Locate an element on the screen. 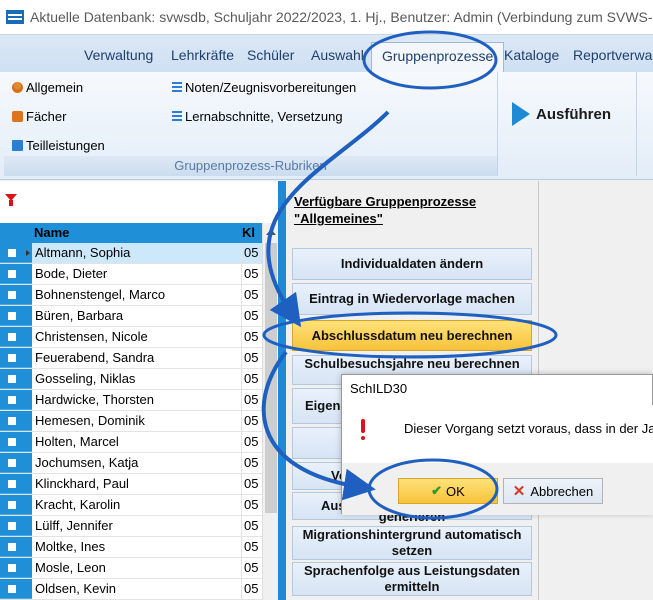  student-name: Lülff, Jennifer is located at coordinates (137, 526).